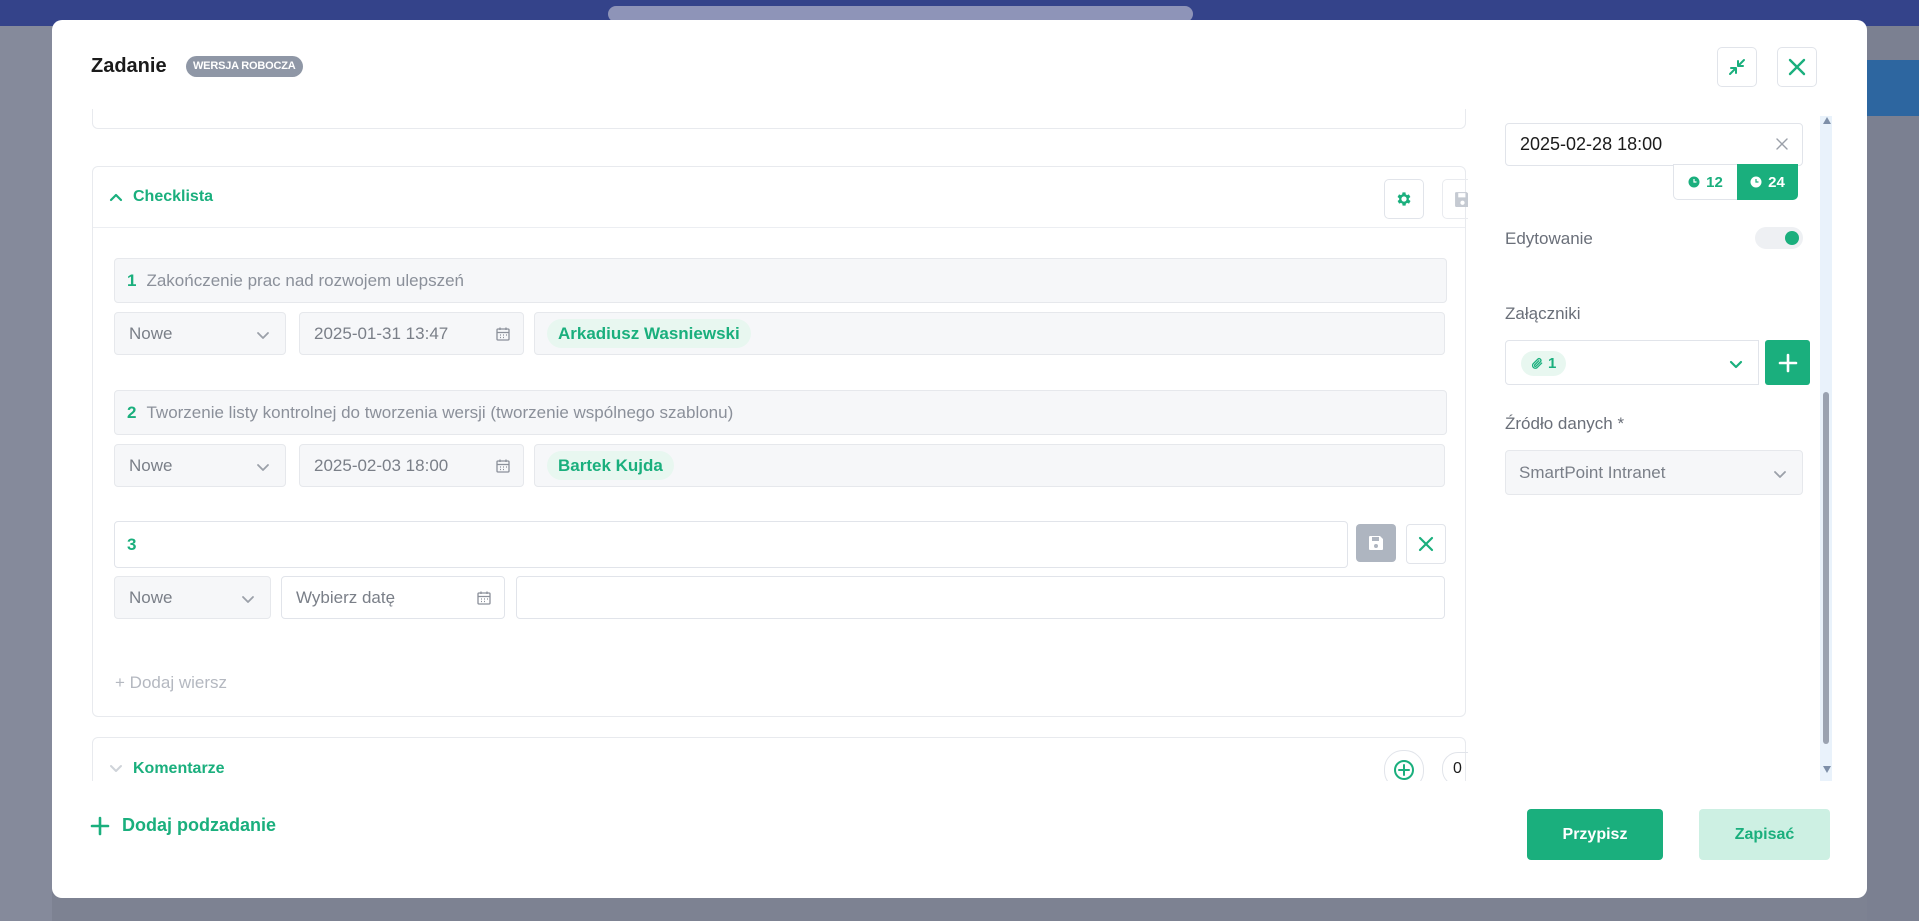  Describe the element at coordinates (192, 597) in the screenshot. I see `new-item-status-select: Nowe` at that location.